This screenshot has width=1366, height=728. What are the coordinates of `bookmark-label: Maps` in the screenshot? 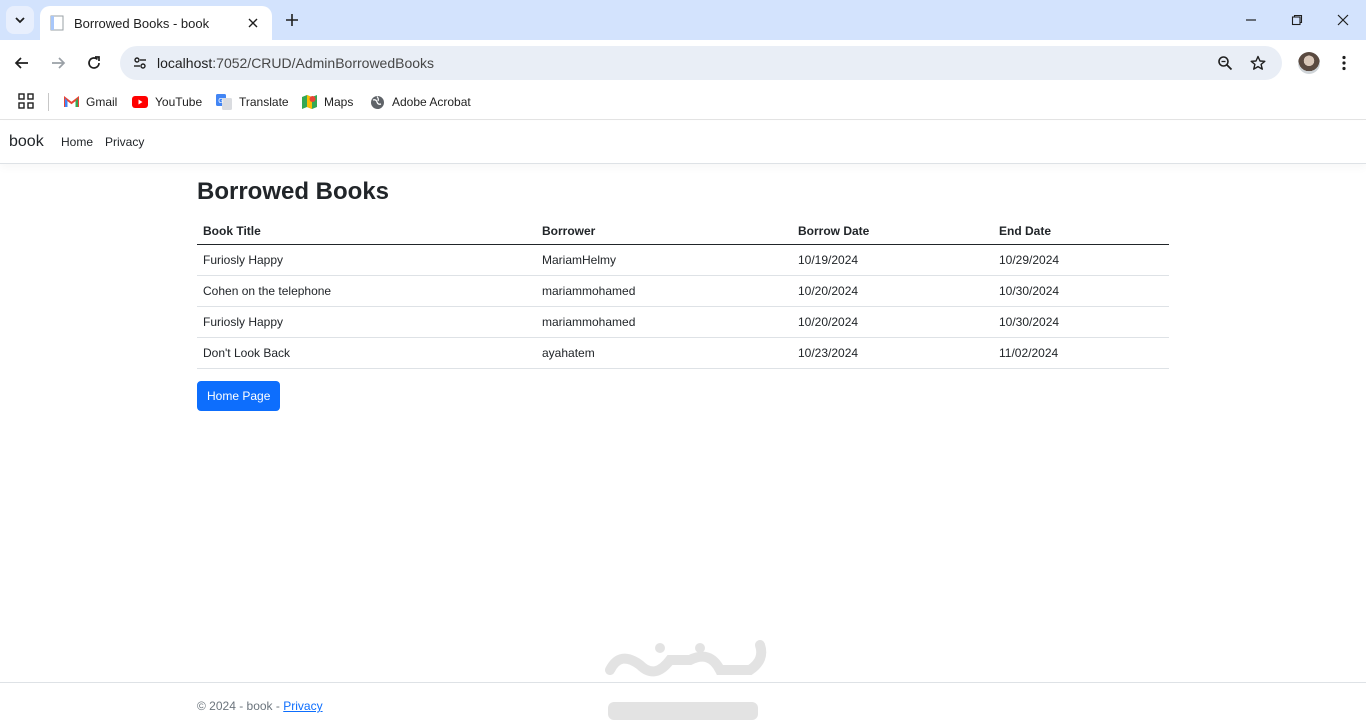 It's located at (339, 102).